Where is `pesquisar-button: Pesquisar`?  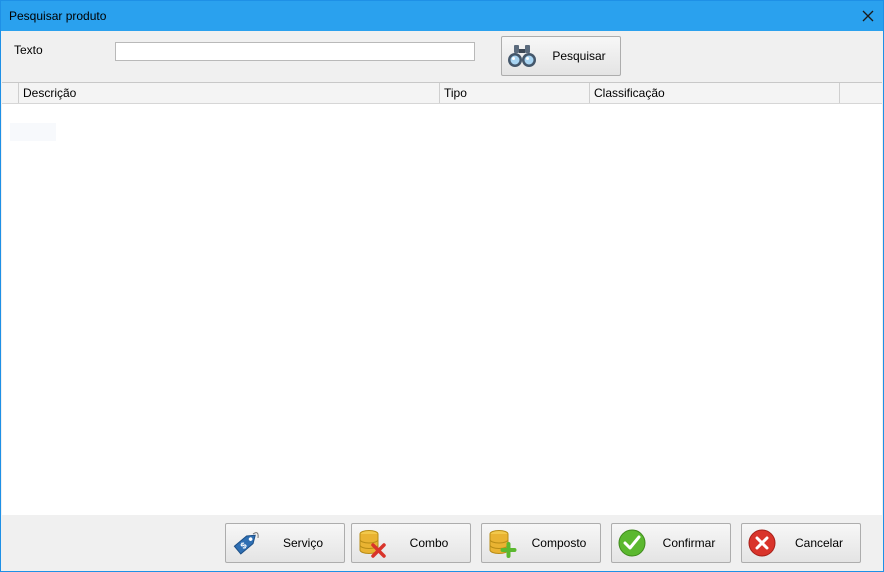 pesquisar-button: Pesquisar is located at coordinates (561, 56).